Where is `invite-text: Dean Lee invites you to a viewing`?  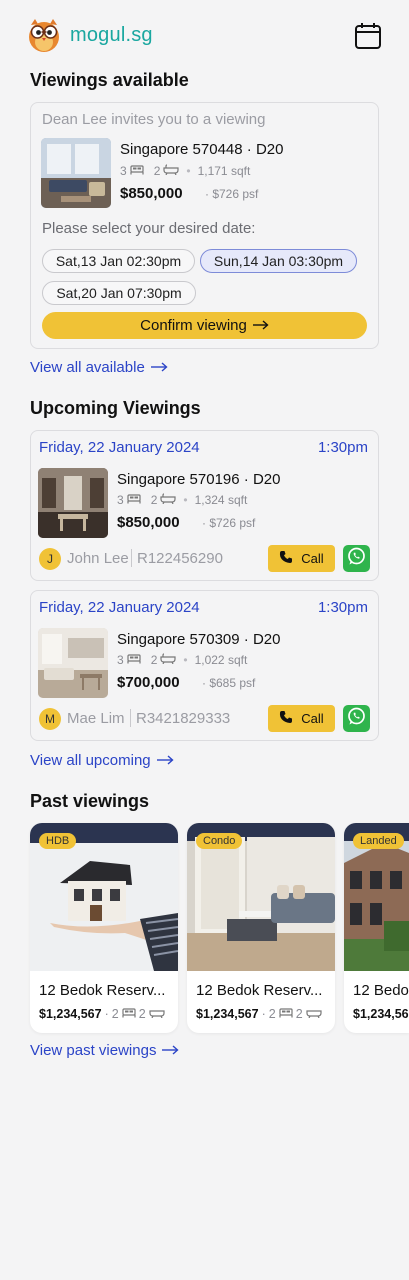 invite-text: Dean Lee invites you to a viewing is located at coordinates (154, 119).